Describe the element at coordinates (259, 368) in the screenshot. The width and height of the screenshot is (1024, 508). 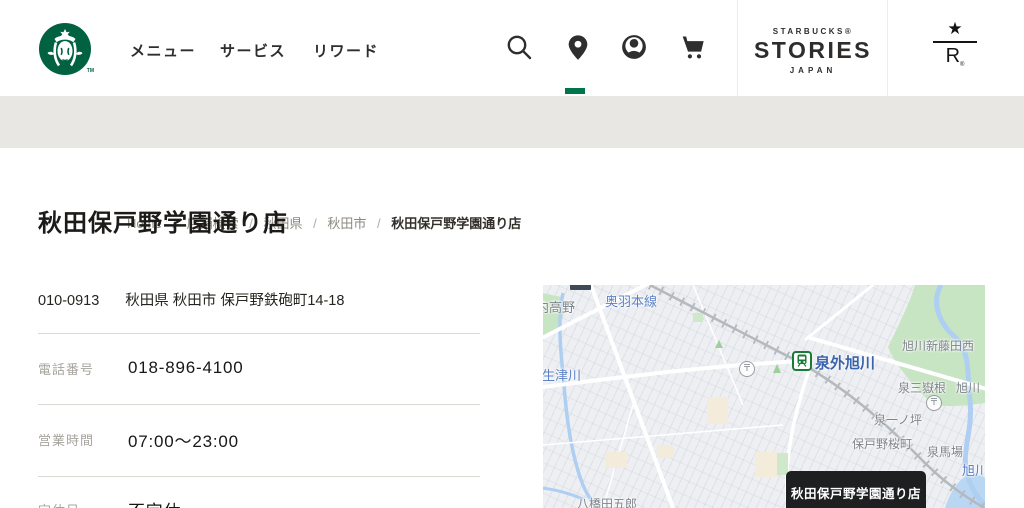
I see `detail-row-phone: 電話番号 018-896-4100` at that location.